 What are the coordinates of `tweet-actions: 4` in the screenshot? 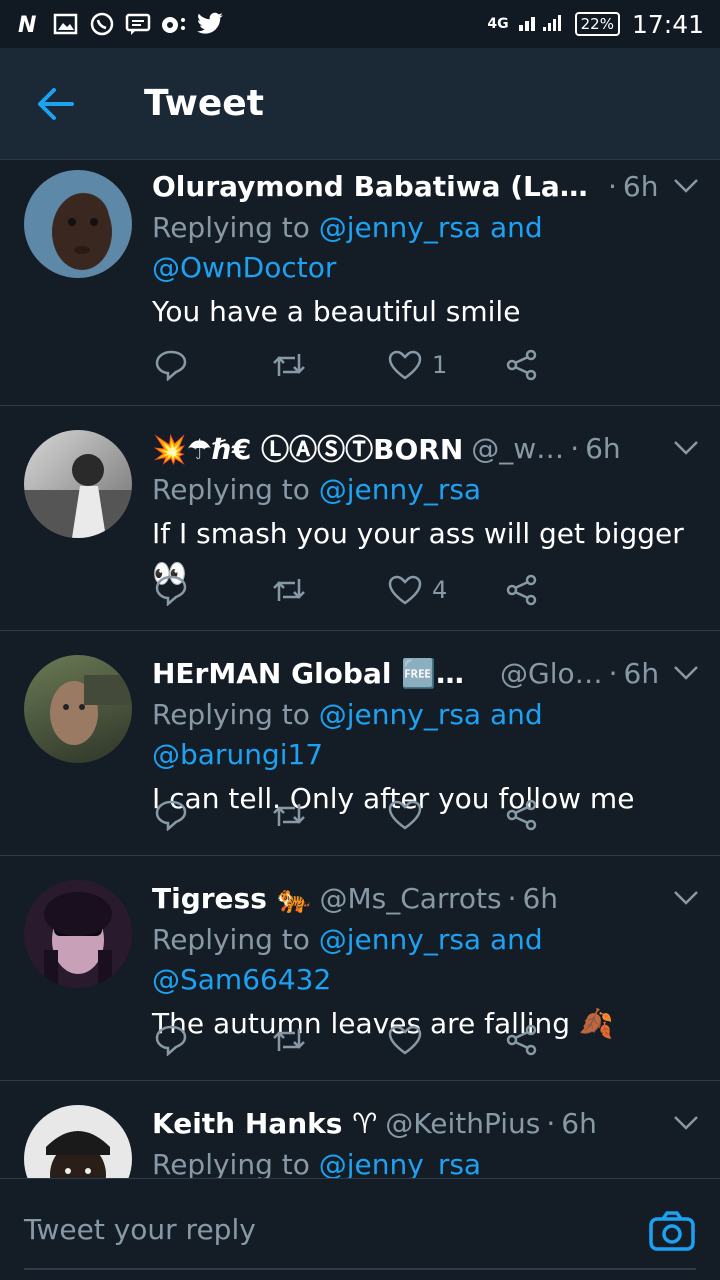 It's located at (387, 590).